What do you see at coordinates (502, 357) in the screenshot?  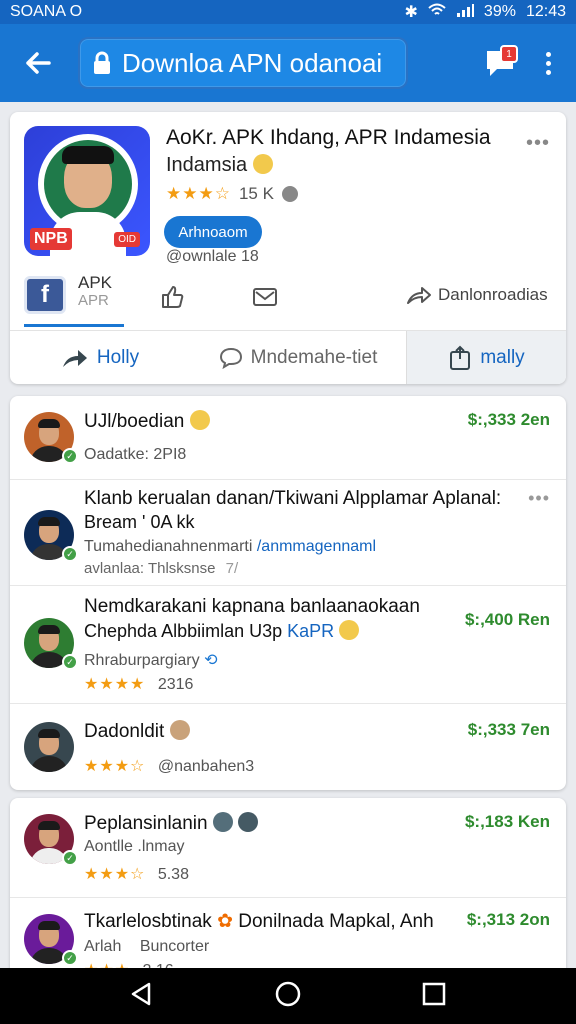 I see `tab-label: mally` at bounding box center [502, 357].